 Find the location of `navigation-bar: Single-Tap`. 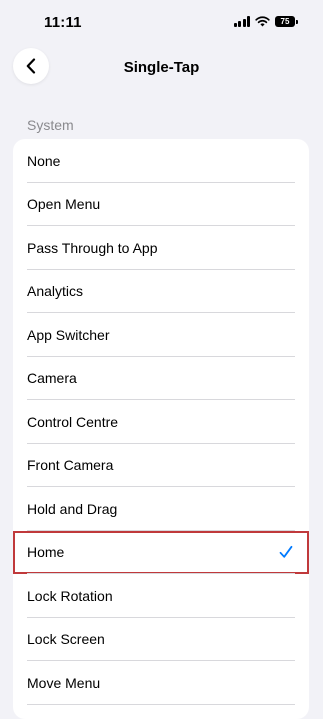

navigation-bar: Single-Tap is located at coordinates (161, 67).